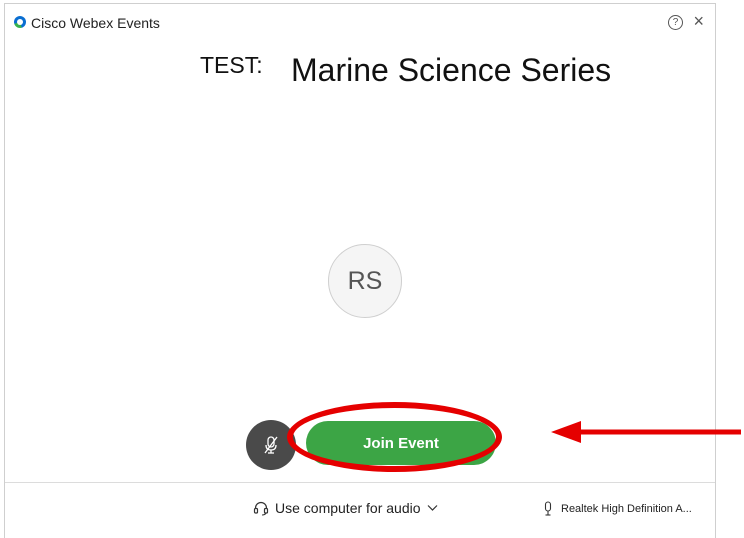 The width and height of the screenshot is (744, 538). What do you see at coordinates (675, 22) in the screenshot?
I see `help-icon: ?` at bounding box center [675, 22].